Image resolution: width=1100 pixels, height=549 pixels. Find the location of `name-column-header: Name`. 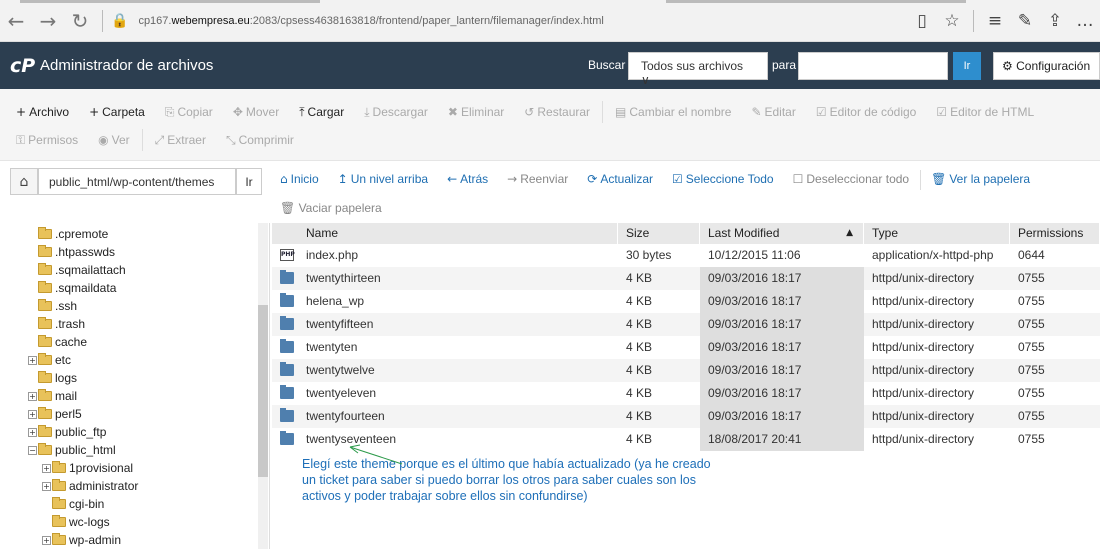

name-column-header: Name is located at coordinates (445, 233).